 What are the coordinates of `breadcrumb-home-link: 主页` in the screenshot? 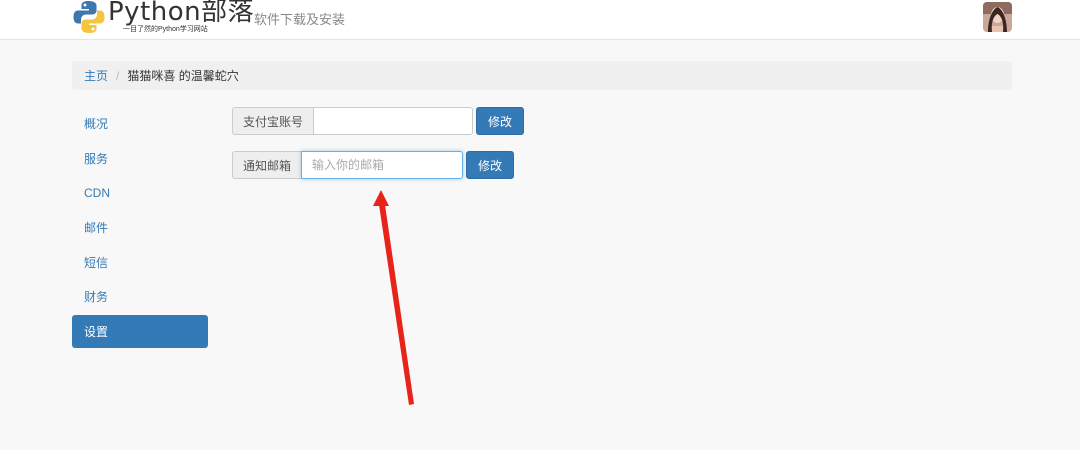 It's located at (96, 75).